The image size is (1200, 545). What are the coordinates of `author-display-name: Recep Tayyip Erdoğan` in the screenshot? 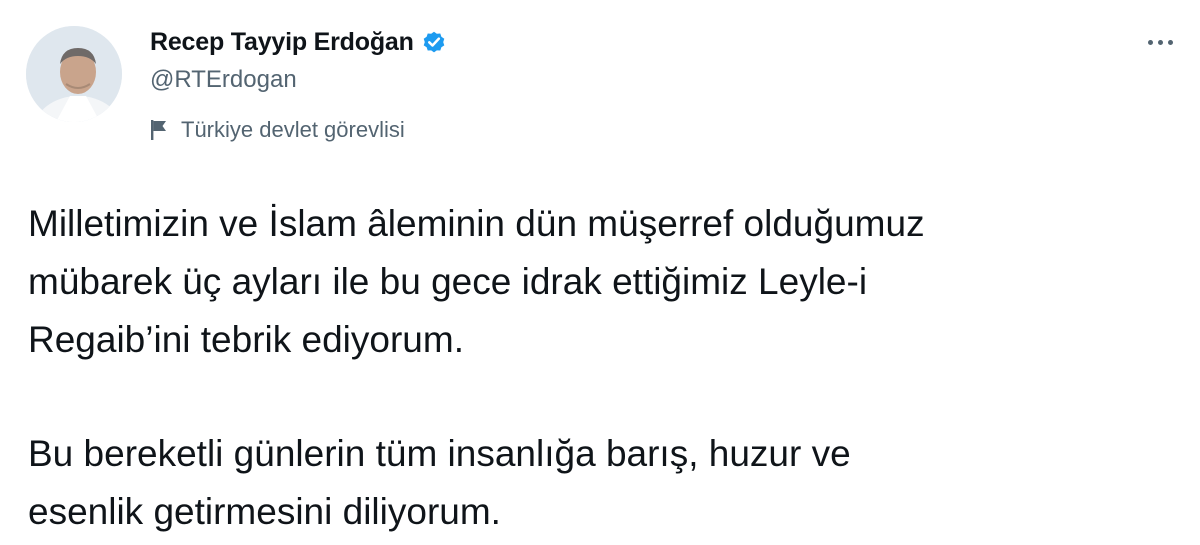 It's located at (282, 42).